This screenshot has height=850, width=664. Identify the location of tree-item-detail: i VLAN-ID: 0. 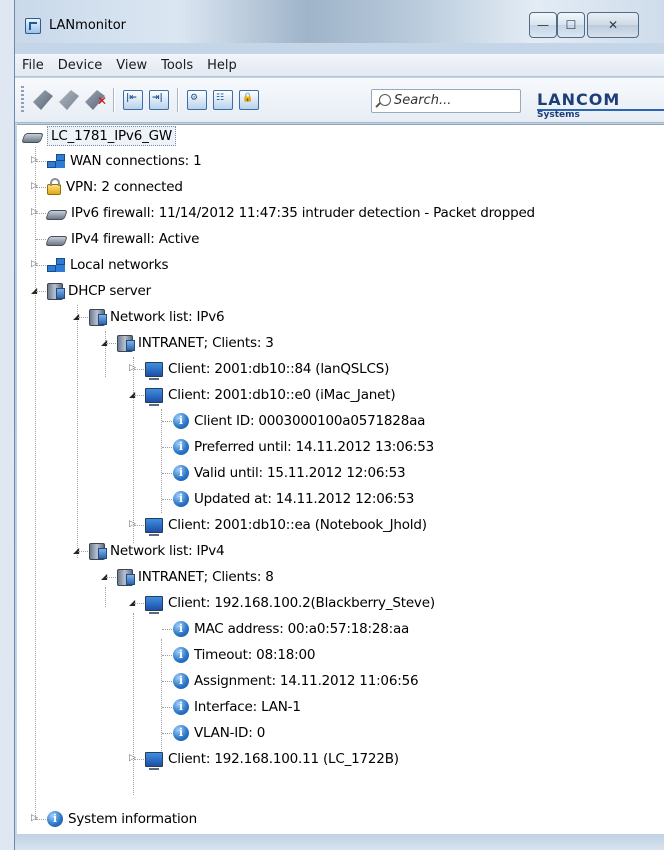
(219, 733).